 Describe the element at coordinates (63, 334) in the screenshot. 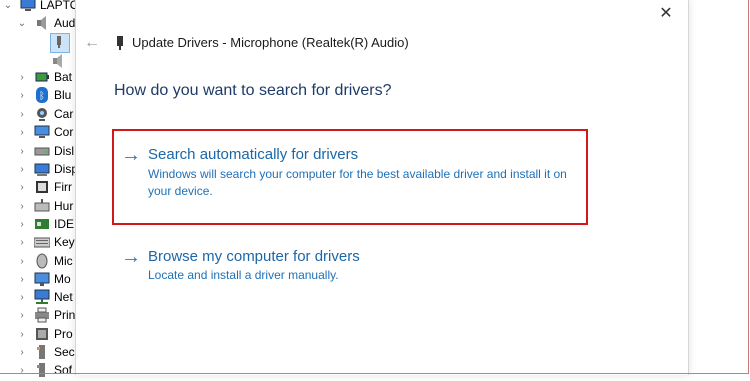

I see `tree-item-label: Pro` at that location.